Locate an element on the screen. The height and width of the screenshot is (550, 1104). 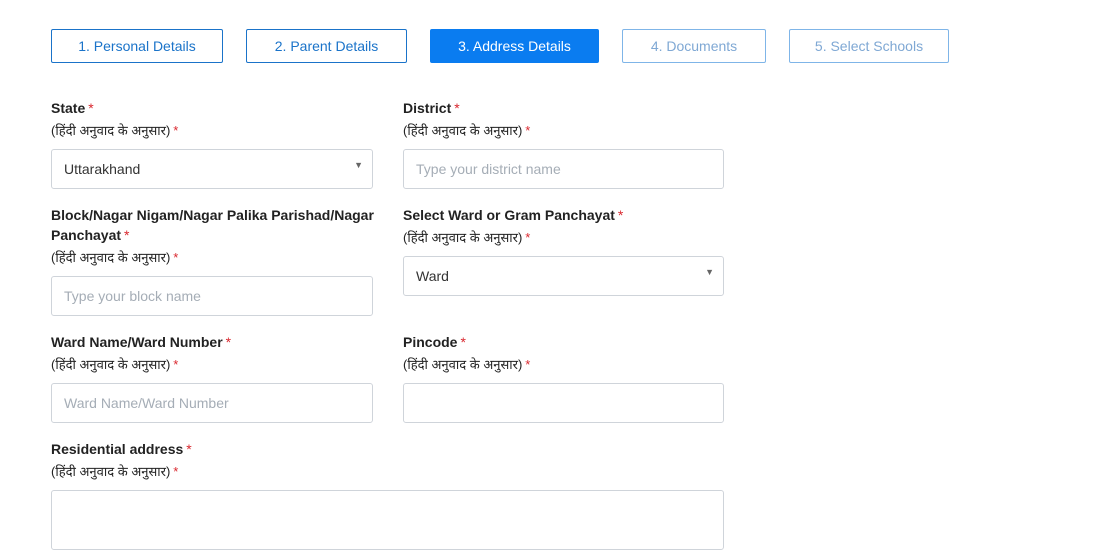
ward-name-hindi-note: (हिंदी अनुवाद के अनुसार) * is located at coordinates (115, 364).